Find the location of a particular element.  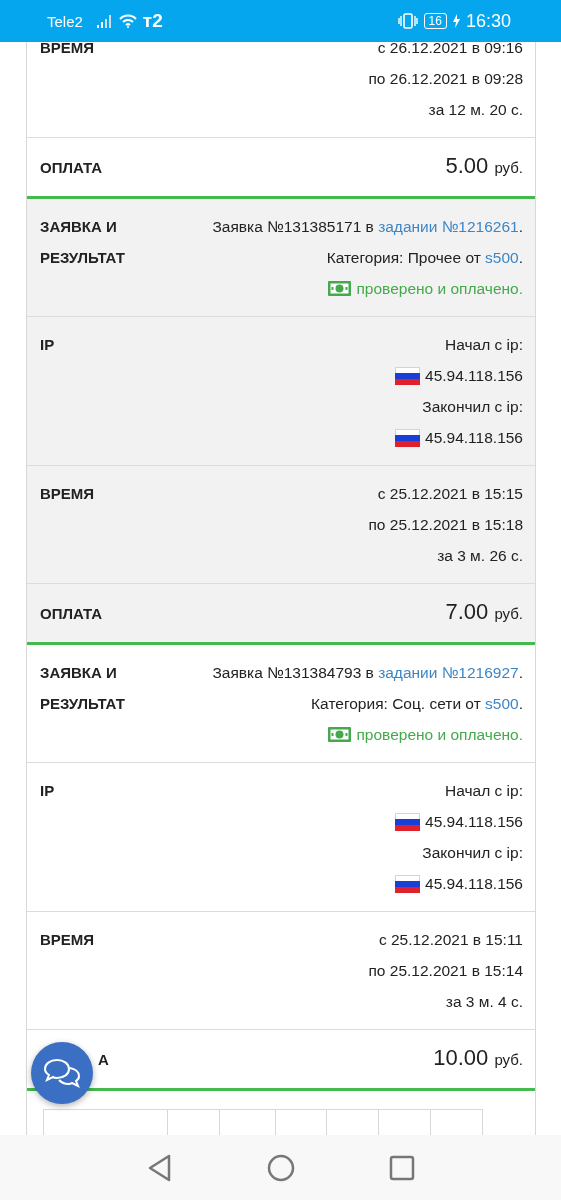

time-value: за 3 м. 26 с. is located at coordinates (480, 556).